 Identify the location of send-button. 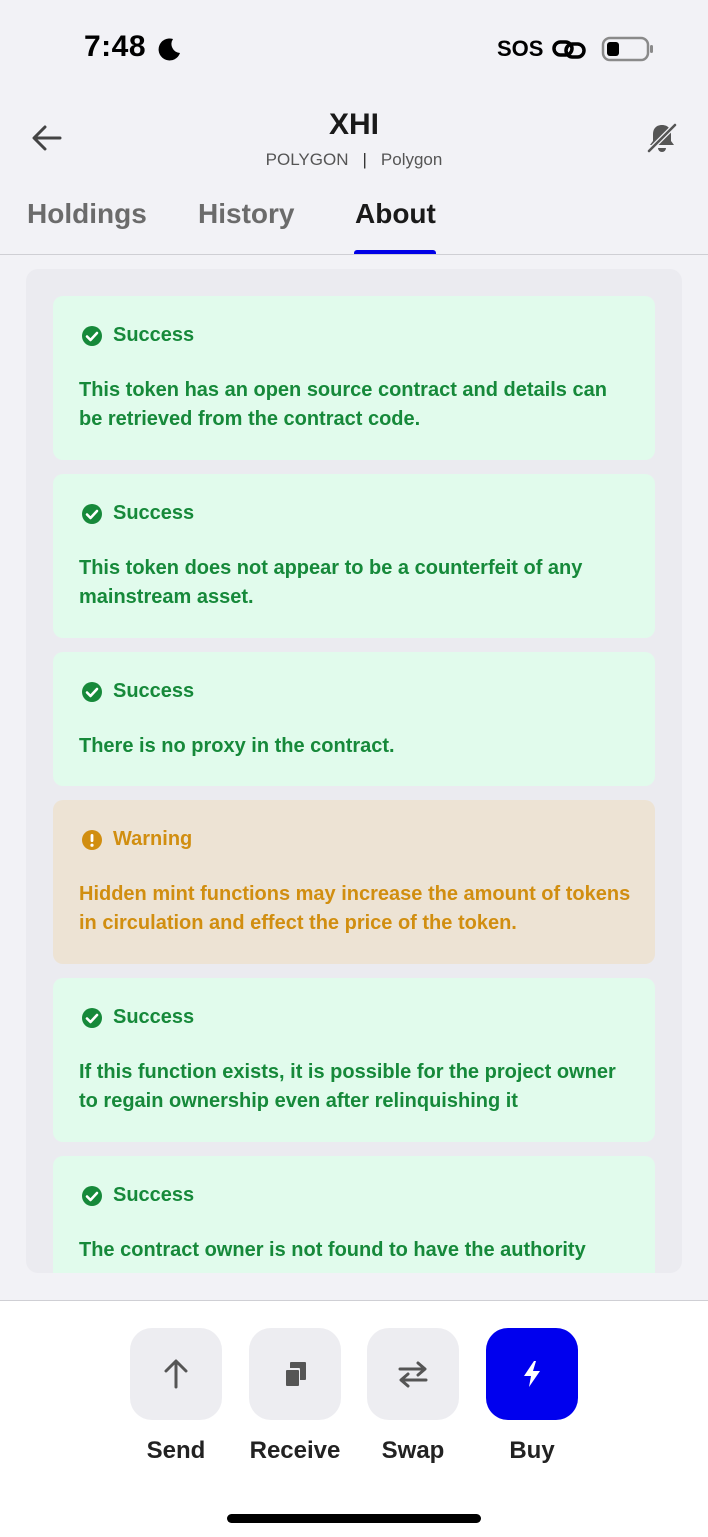
(176, 1374).